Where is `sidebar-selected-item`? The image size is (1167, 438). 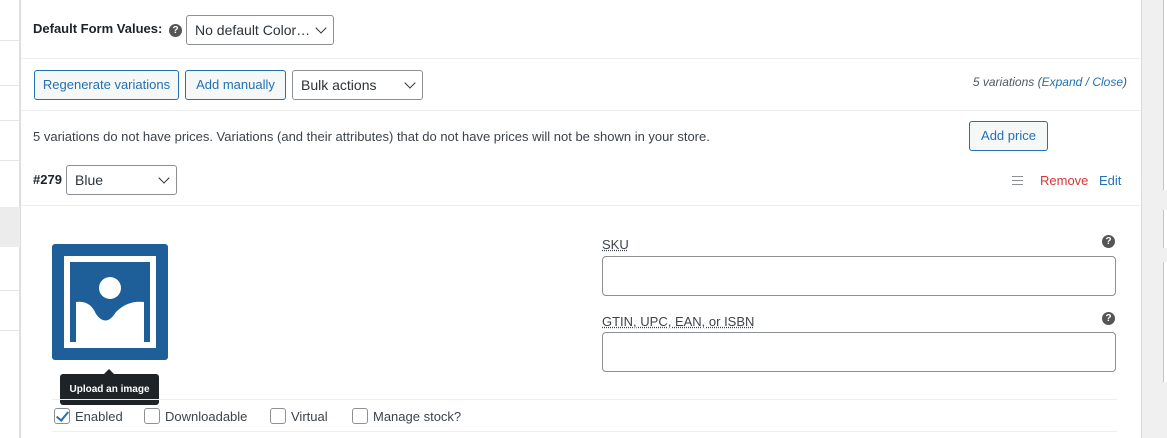
sidebar-selected-item is located at coordinates (10, 227).